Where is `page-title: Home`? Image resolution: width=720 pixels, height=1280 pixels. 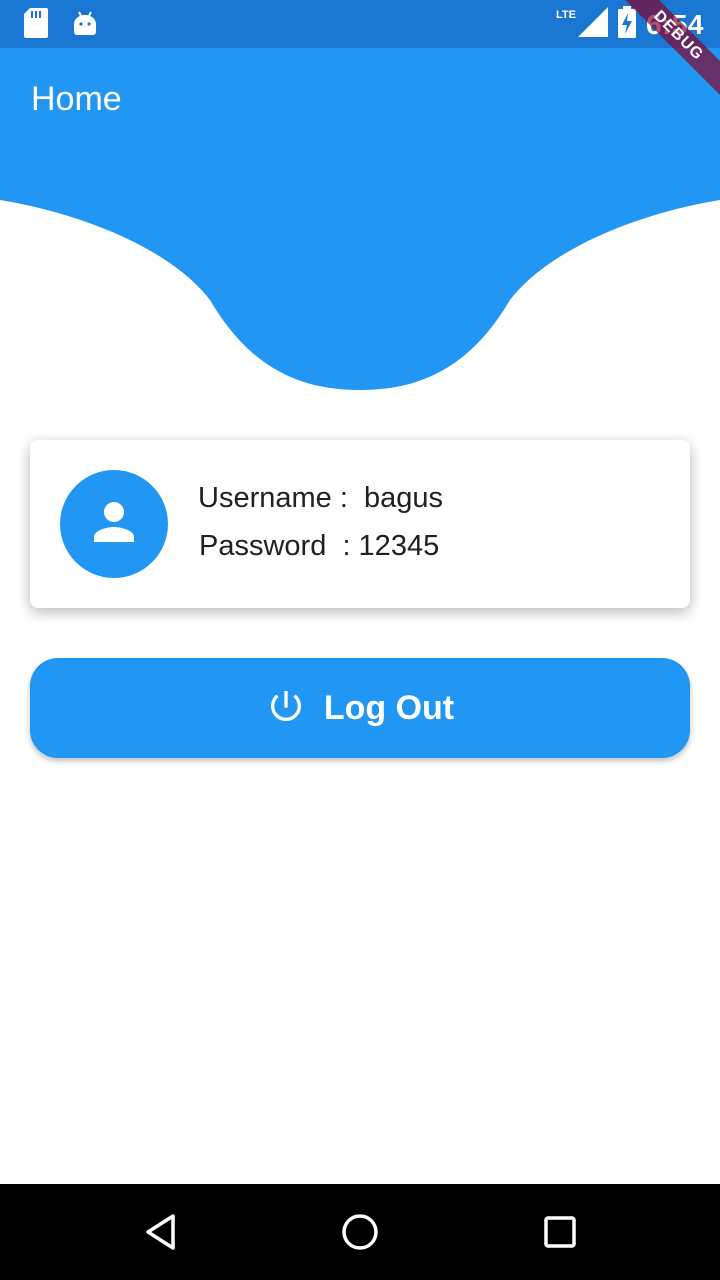
page-title: Home is located at coordinates (76, 99).